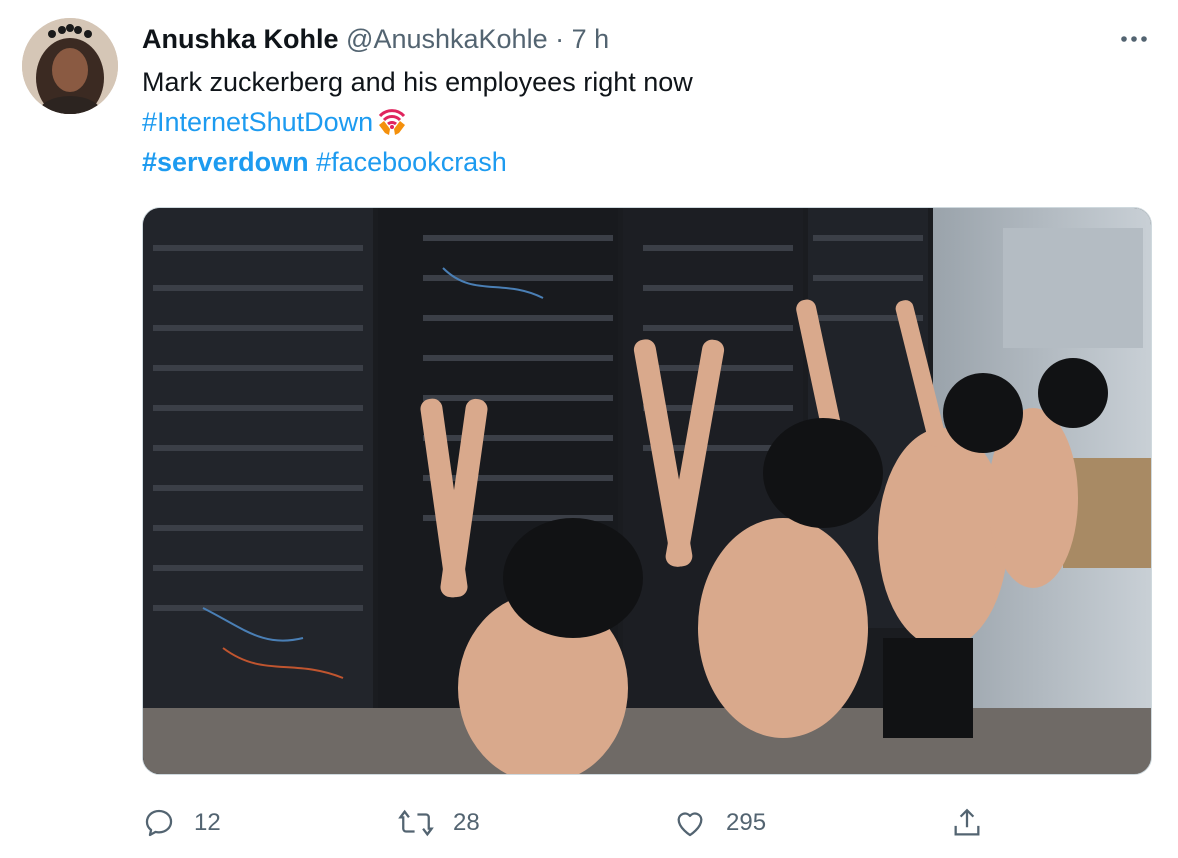 Image resolution: width=1178 pixels, height=858 pixels. What do you see at coordinates (240, 39) in the screenshot?
I see `display-name: Anushka Kohle` at bounding box center [240, 39].